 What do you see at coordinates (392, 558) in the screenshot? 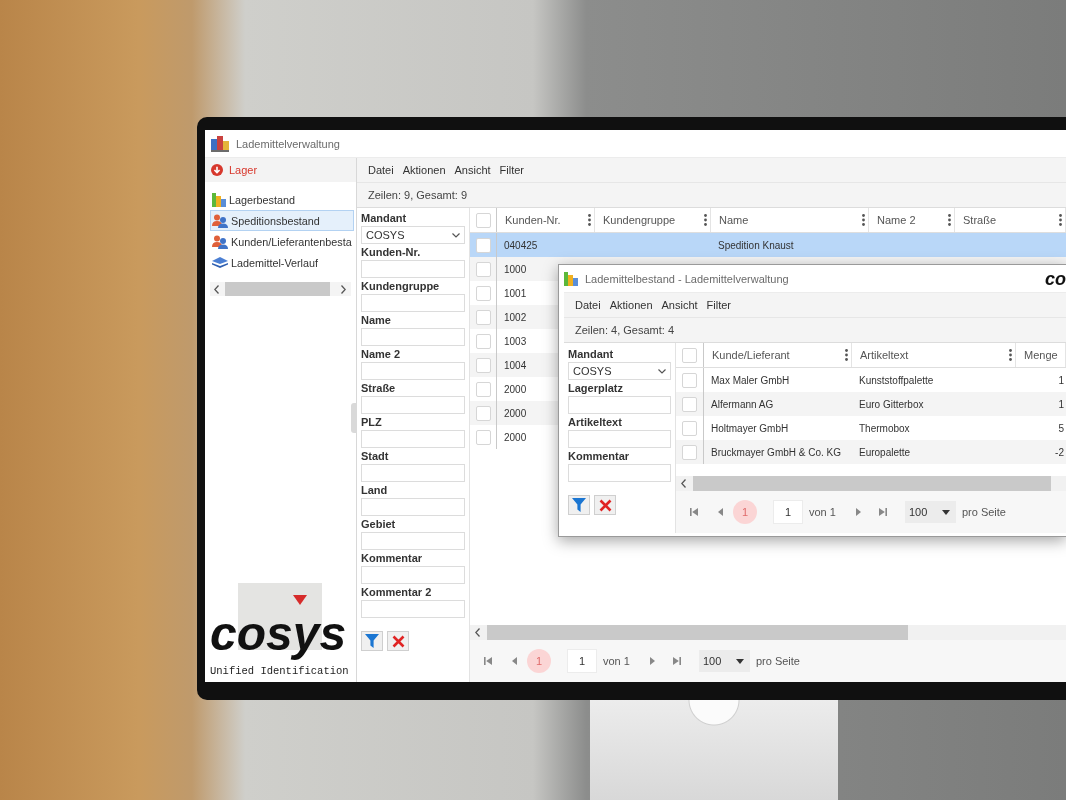
I see `field-label: Kommentar` at bounding box center [392, 558].